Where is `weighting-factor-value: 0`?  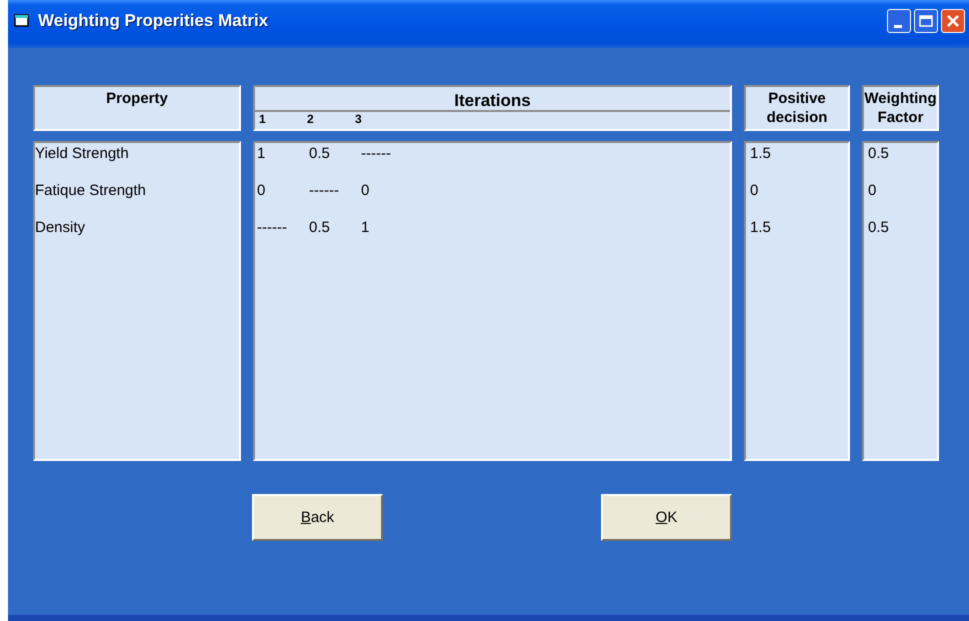 weighting-factor-value: 0 is located at coordinates (872, 191).